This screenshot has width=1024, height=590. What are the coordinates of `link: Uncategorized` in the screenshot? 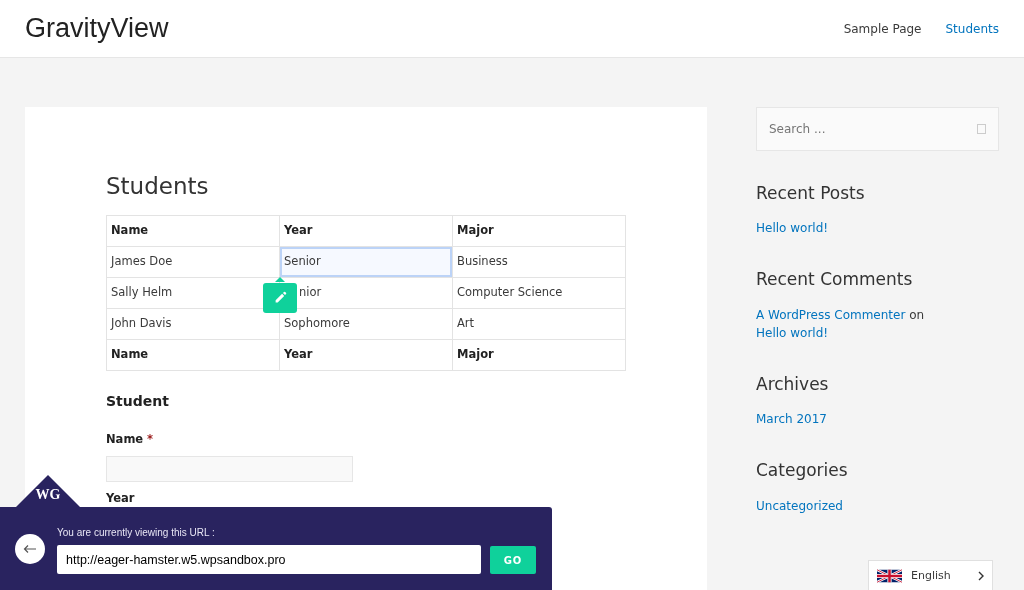 It's located at (799, 505).